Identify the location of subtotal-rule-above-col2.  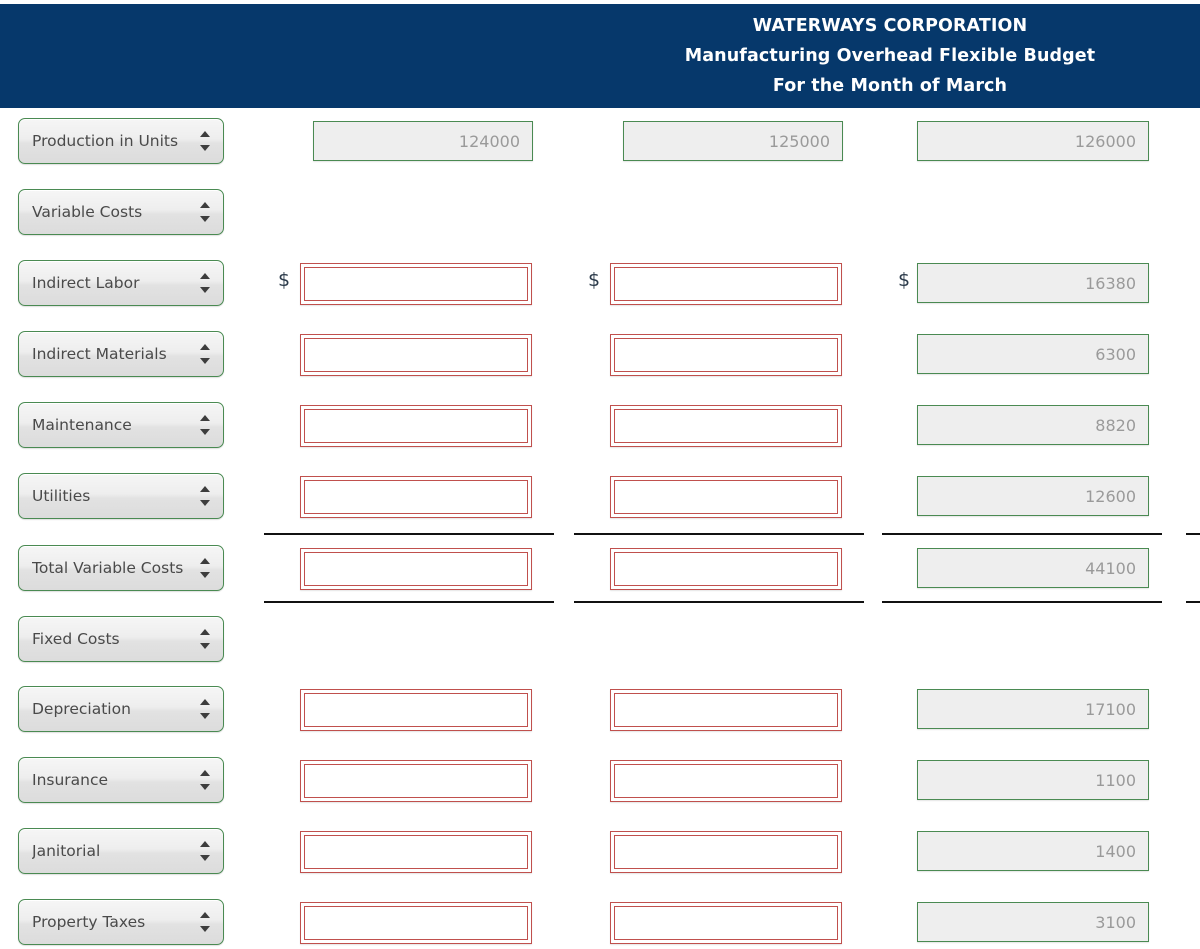
(719, 534).